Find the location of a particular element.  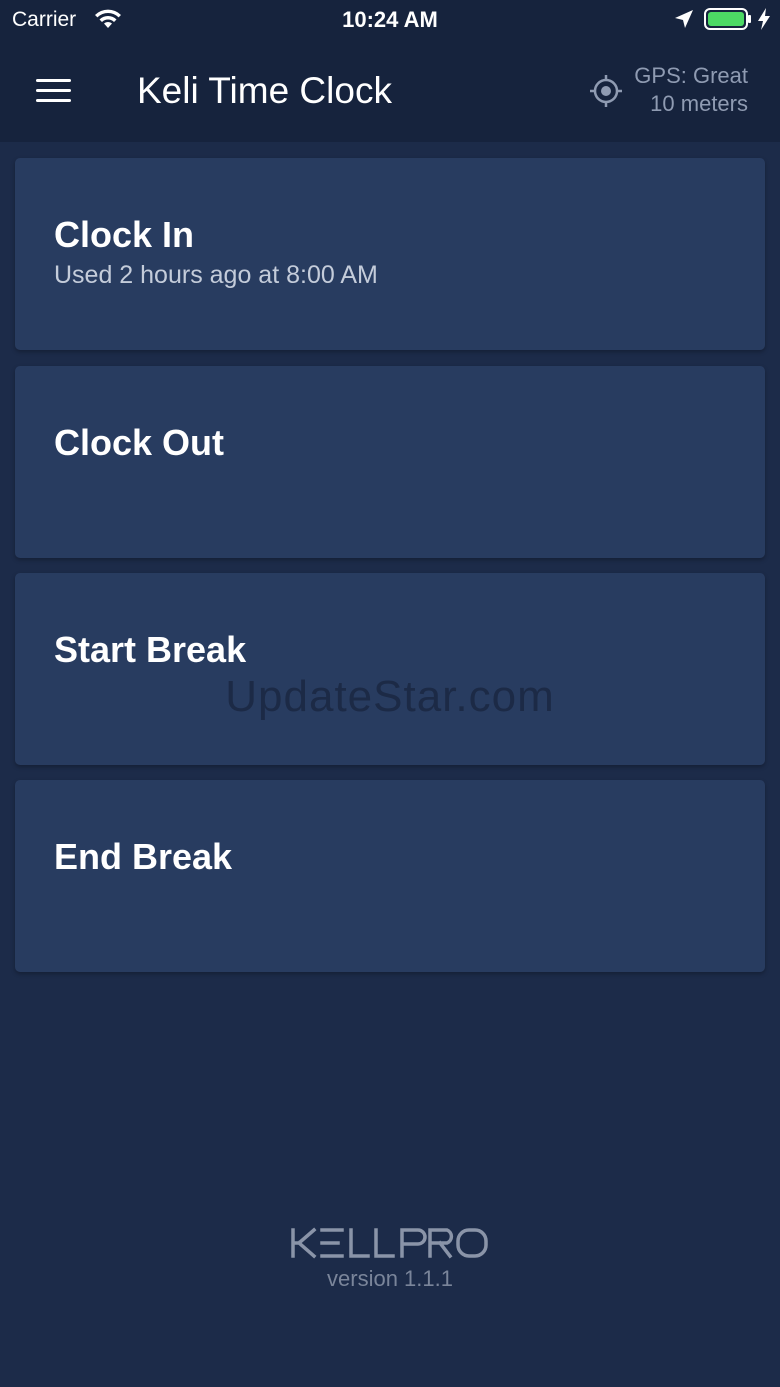

start-break-button: Start Break is located at coordinates (390, 669).